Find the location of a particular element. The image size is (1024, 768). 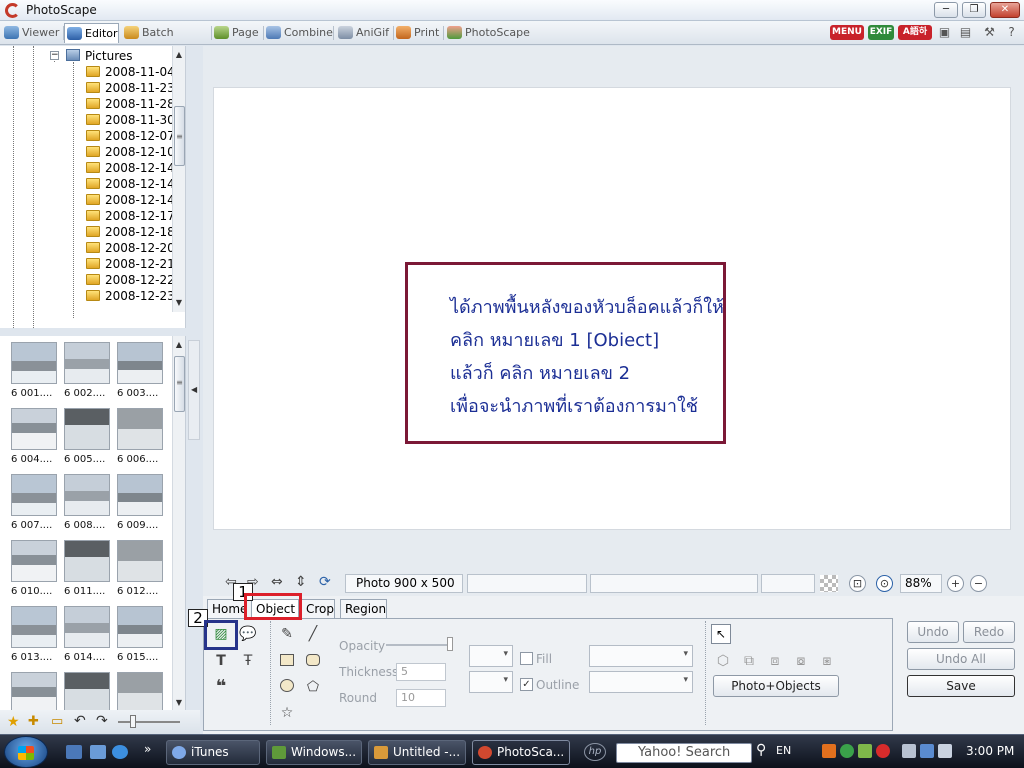

yahoo-search-input: Yahoo! Search is located at coordinates (684, 753).